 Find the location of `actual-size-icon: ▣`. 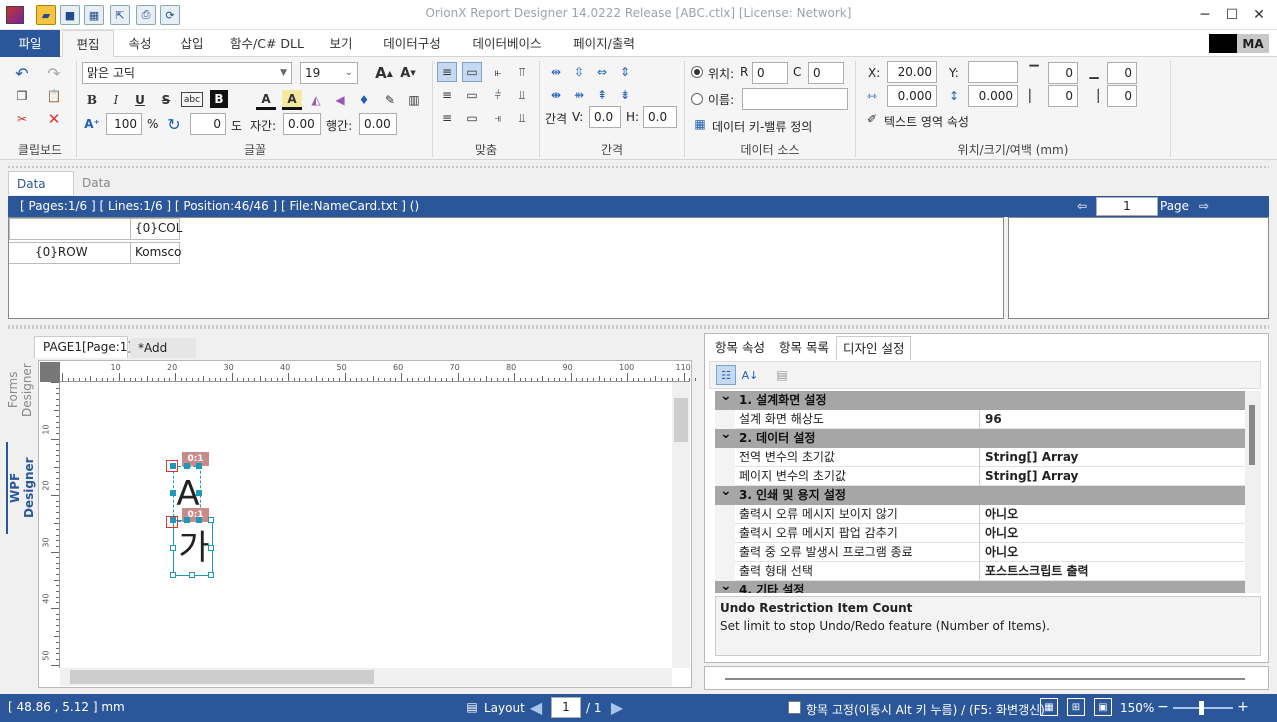

actual-size-icon: ▣ is located at coordinates (1103, 707).